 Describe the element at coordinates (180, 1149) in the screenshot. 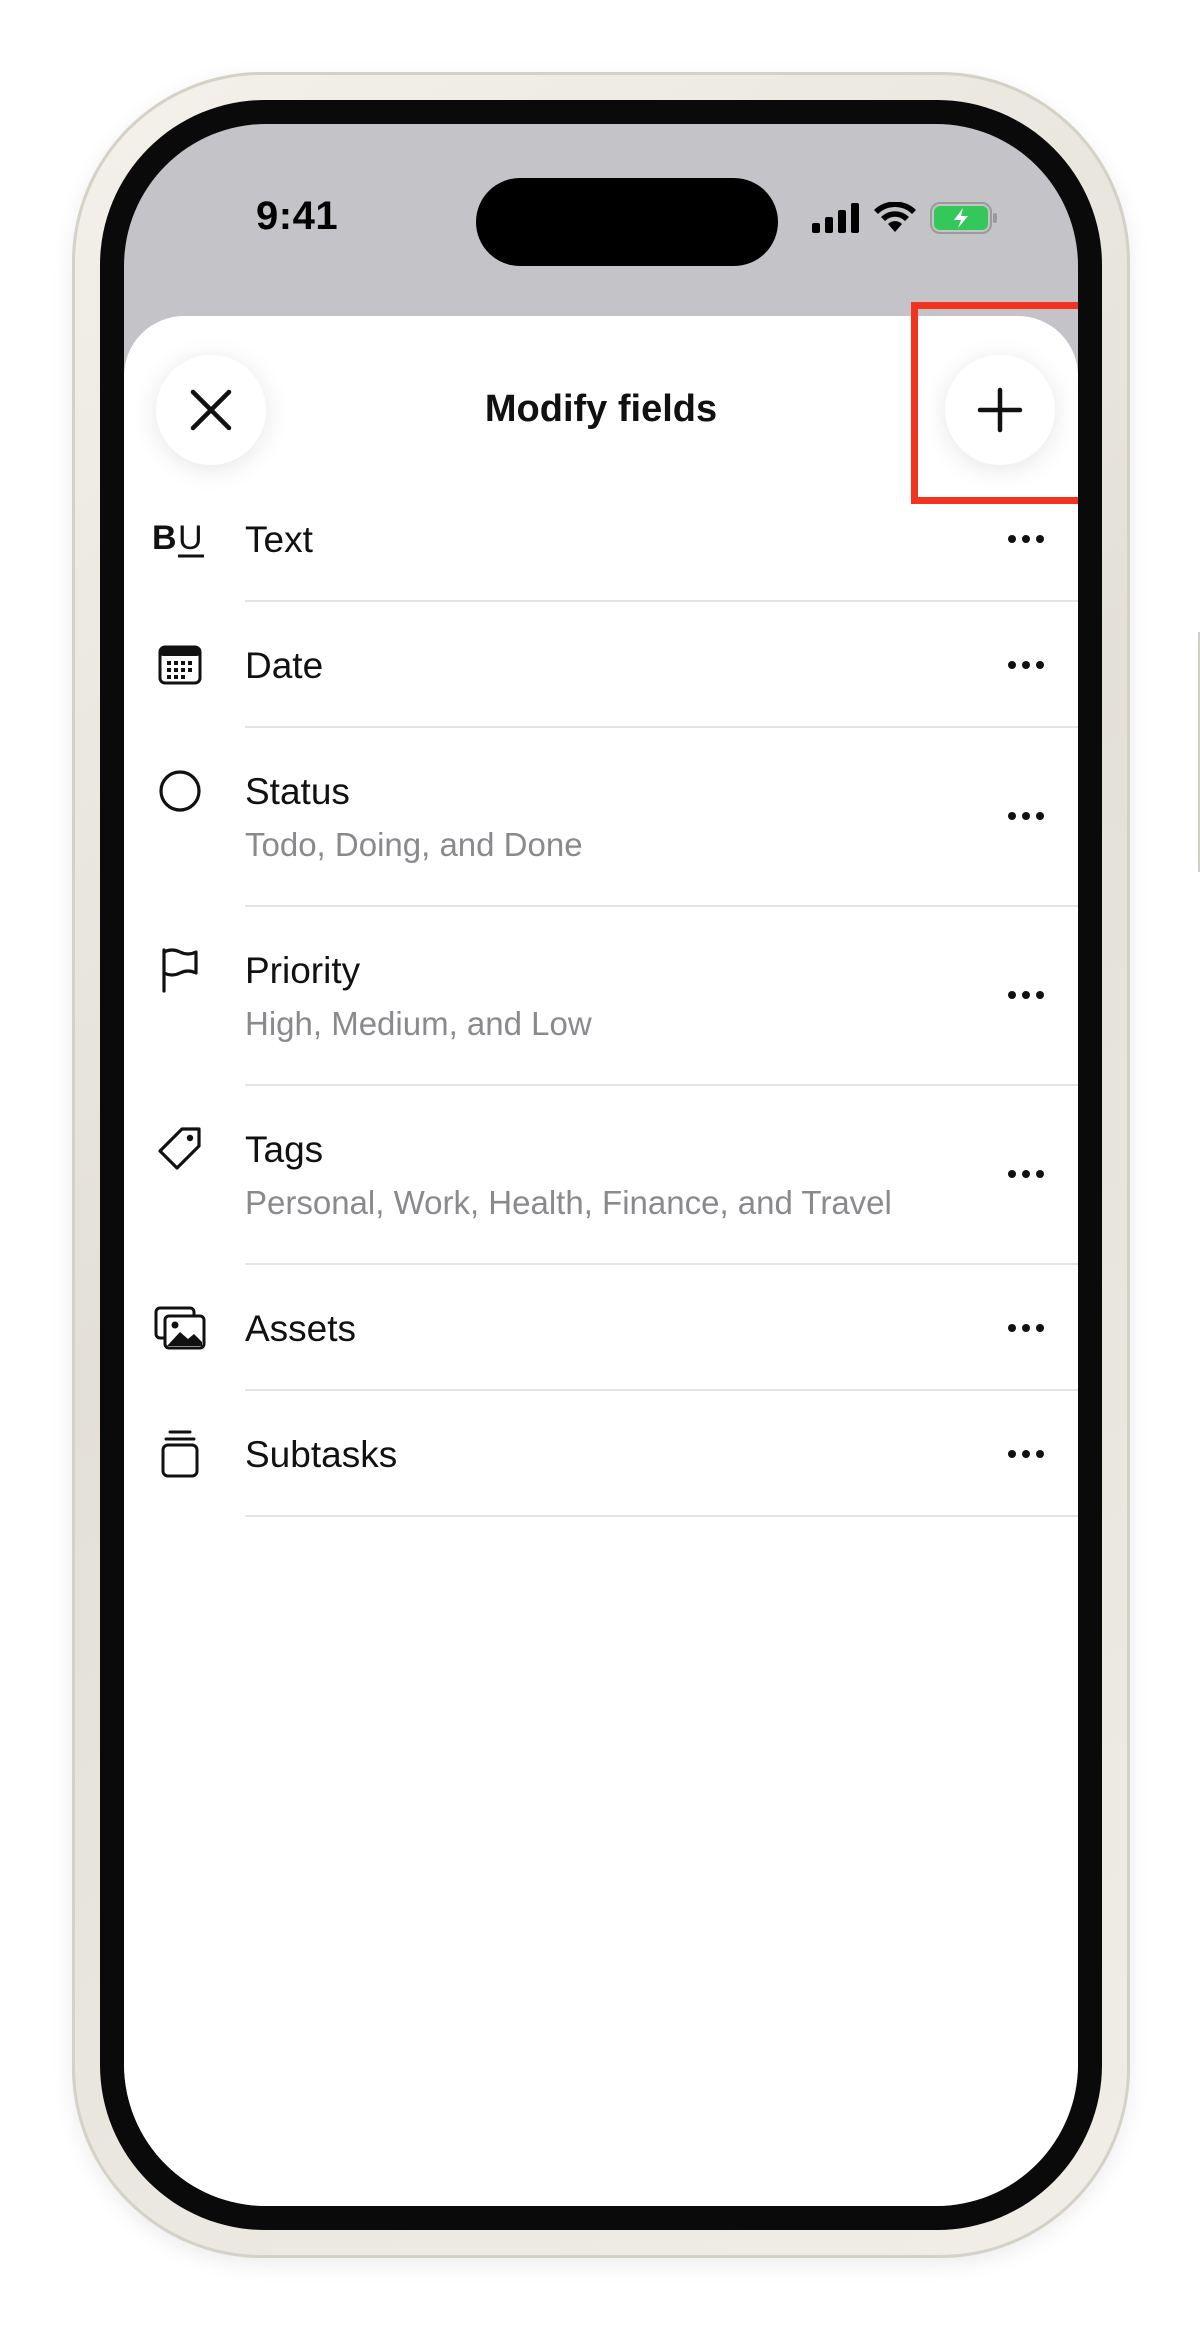

I see `tag-icon` at that location.